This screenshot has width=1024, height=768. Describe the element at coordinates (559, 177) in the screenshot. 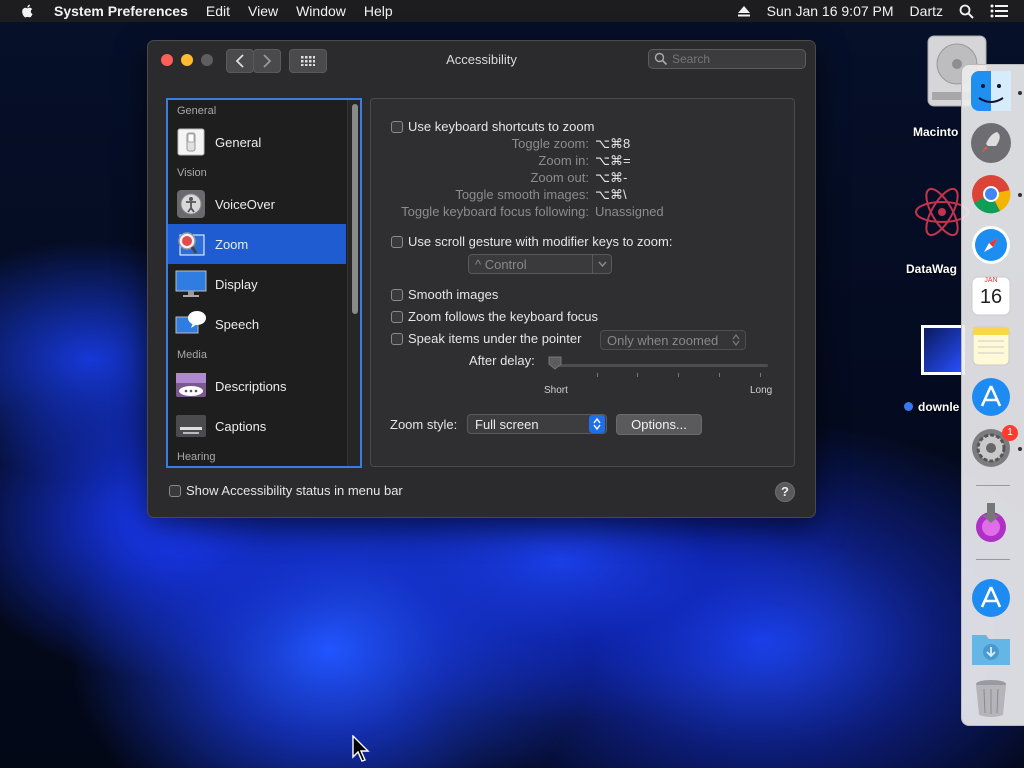

I see `shortcut-label-zoom-out: Zoom out:` at that location.